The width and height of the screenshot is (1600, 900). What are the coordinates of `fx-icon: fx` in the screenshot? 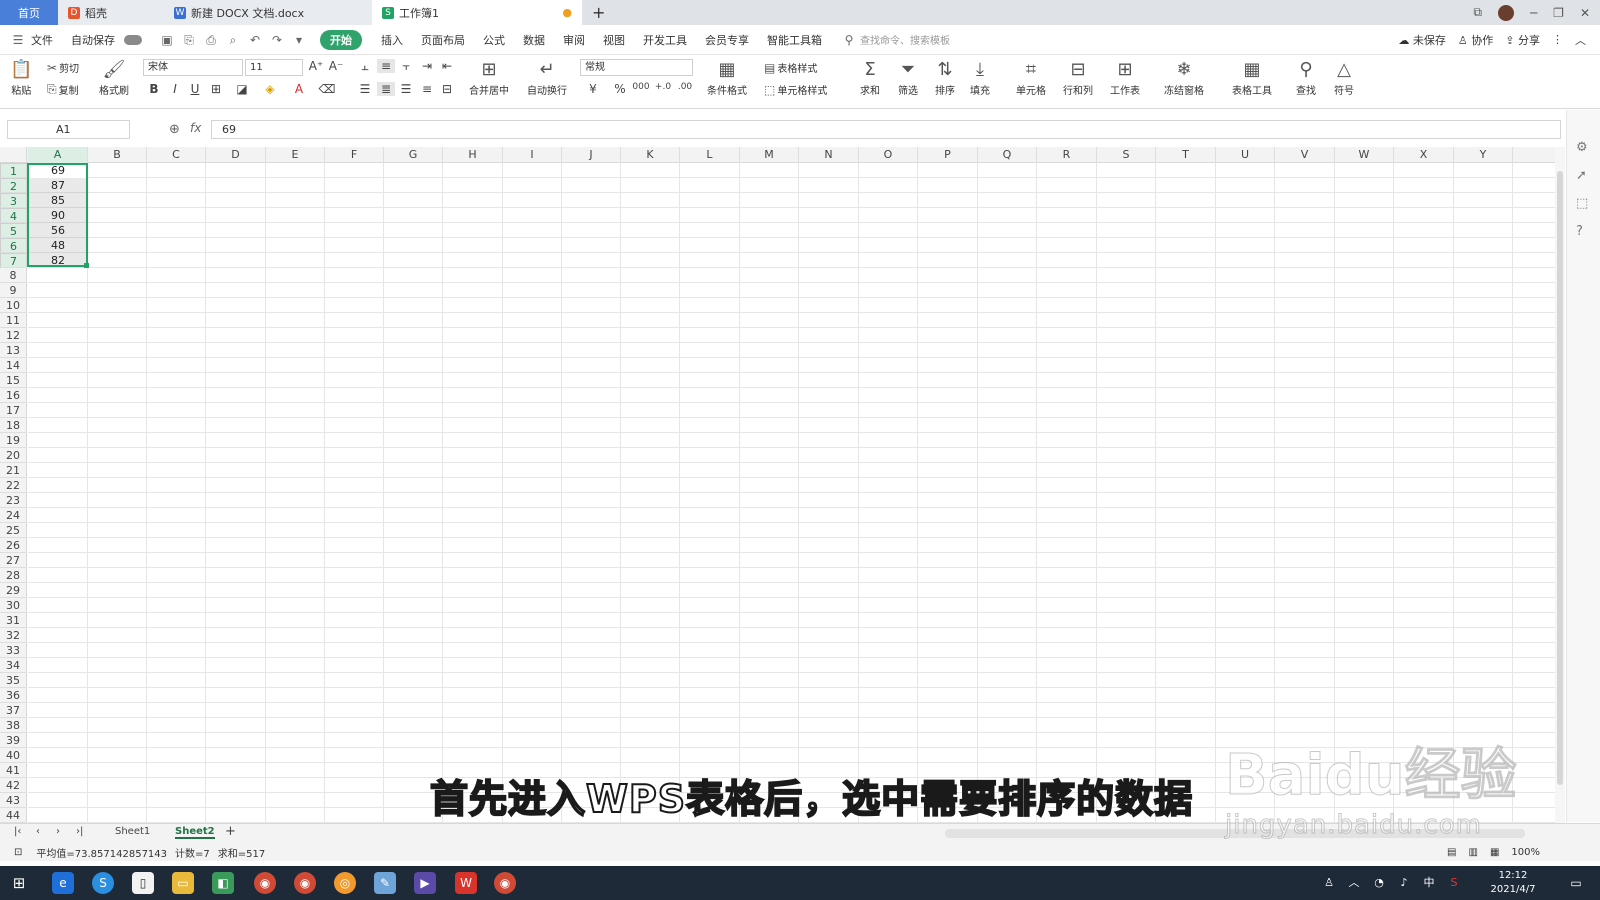 It's located at (195, 128).